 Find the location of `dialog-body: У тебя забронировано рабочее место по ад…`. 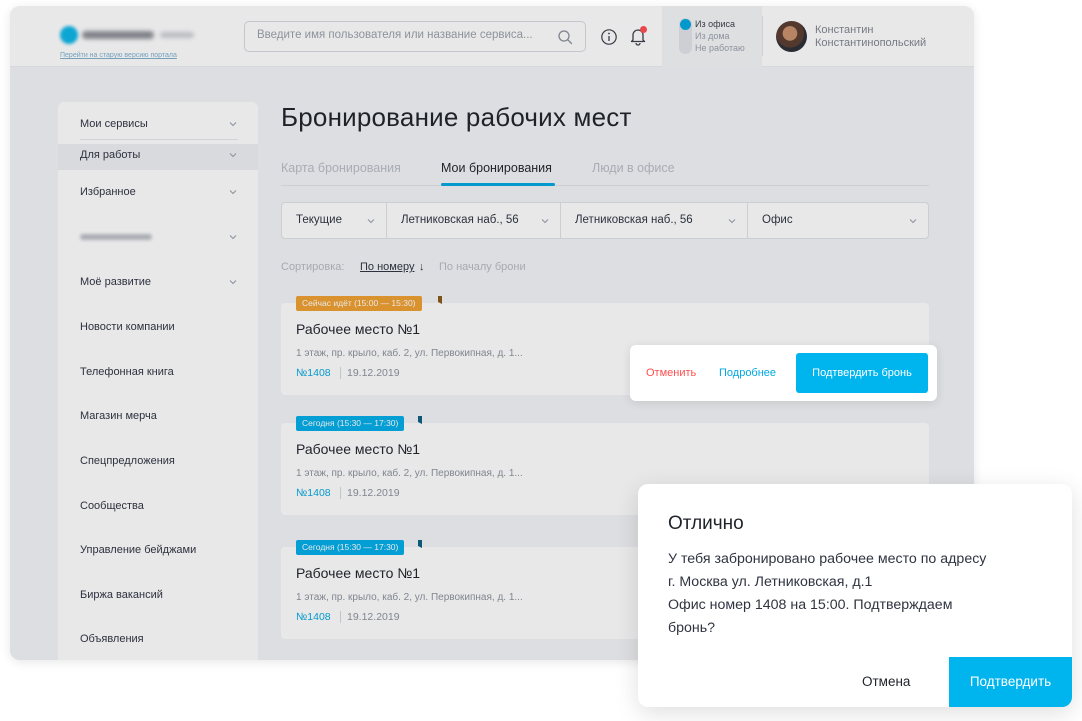

dialog-body: У тебя забронировано рабочее место по ад… is located at coordinates (858, 594).